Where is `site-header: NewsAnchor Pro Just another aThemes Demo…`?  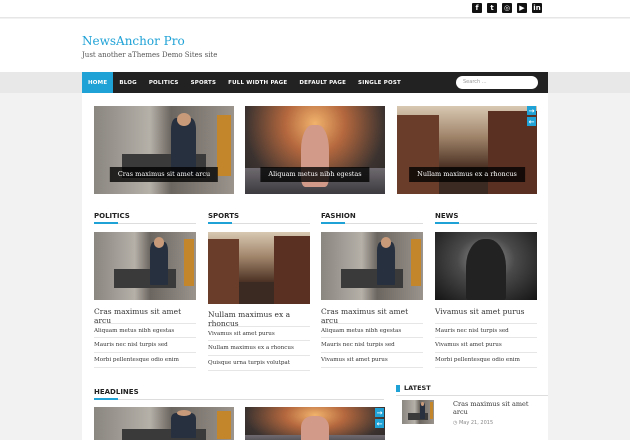
site-header: NewsAnchor Pro Just another aThemes Demo… is located at coordinates (315, 45).